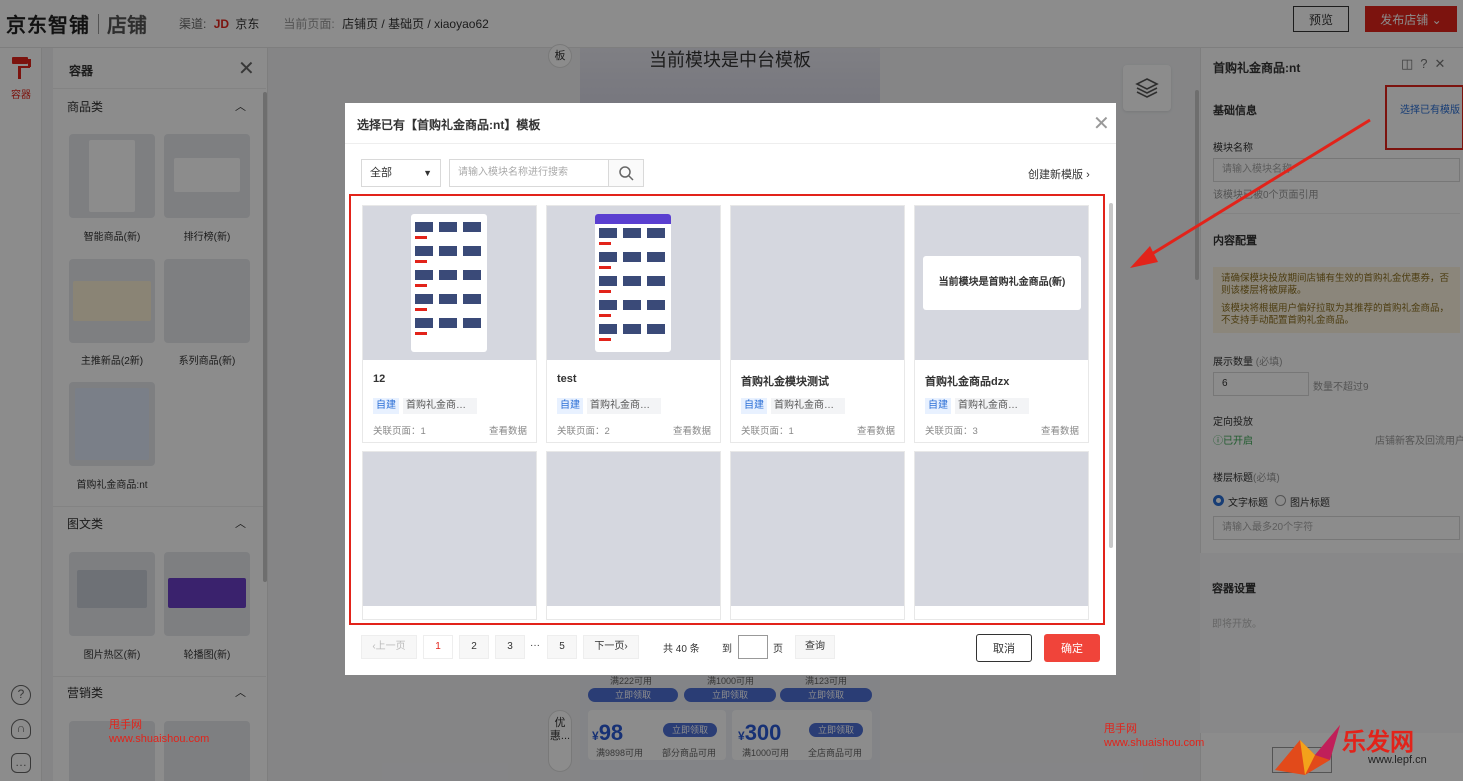  What do you see at coordinates (607, 431) in the screenshot?
I see `related-count: 2` at bounding box center [607, 431].